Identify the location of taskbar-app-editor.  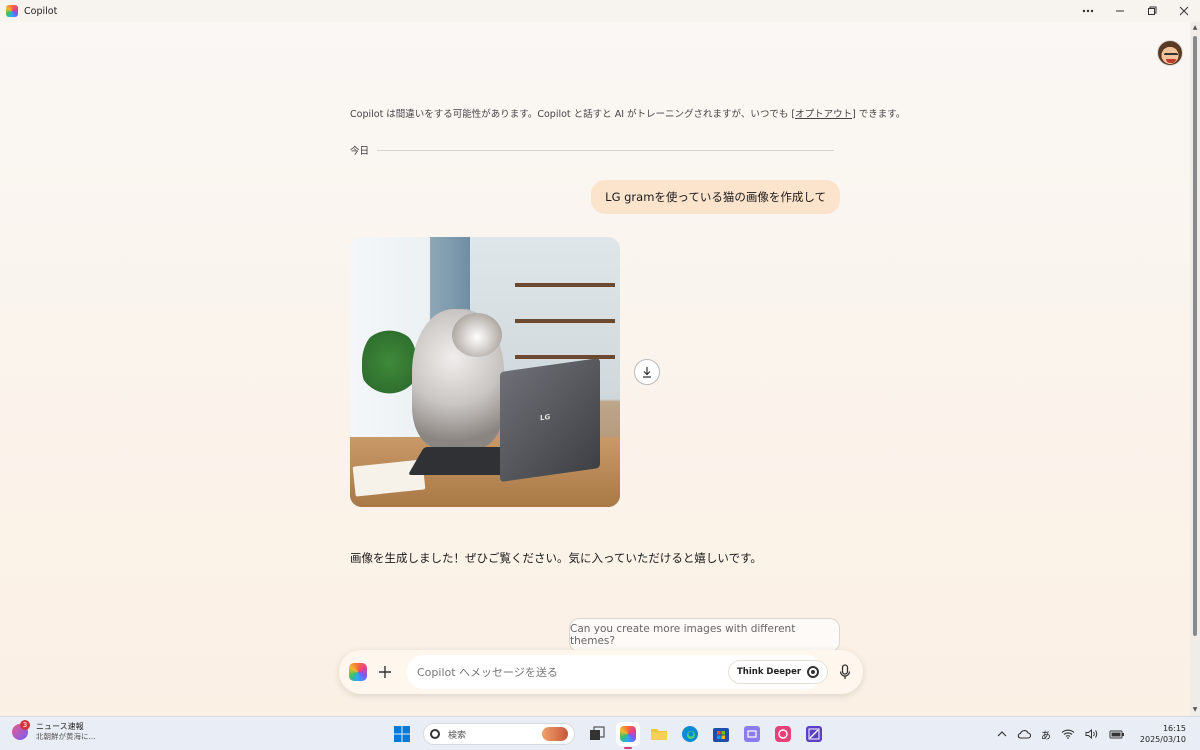
(814, 734).